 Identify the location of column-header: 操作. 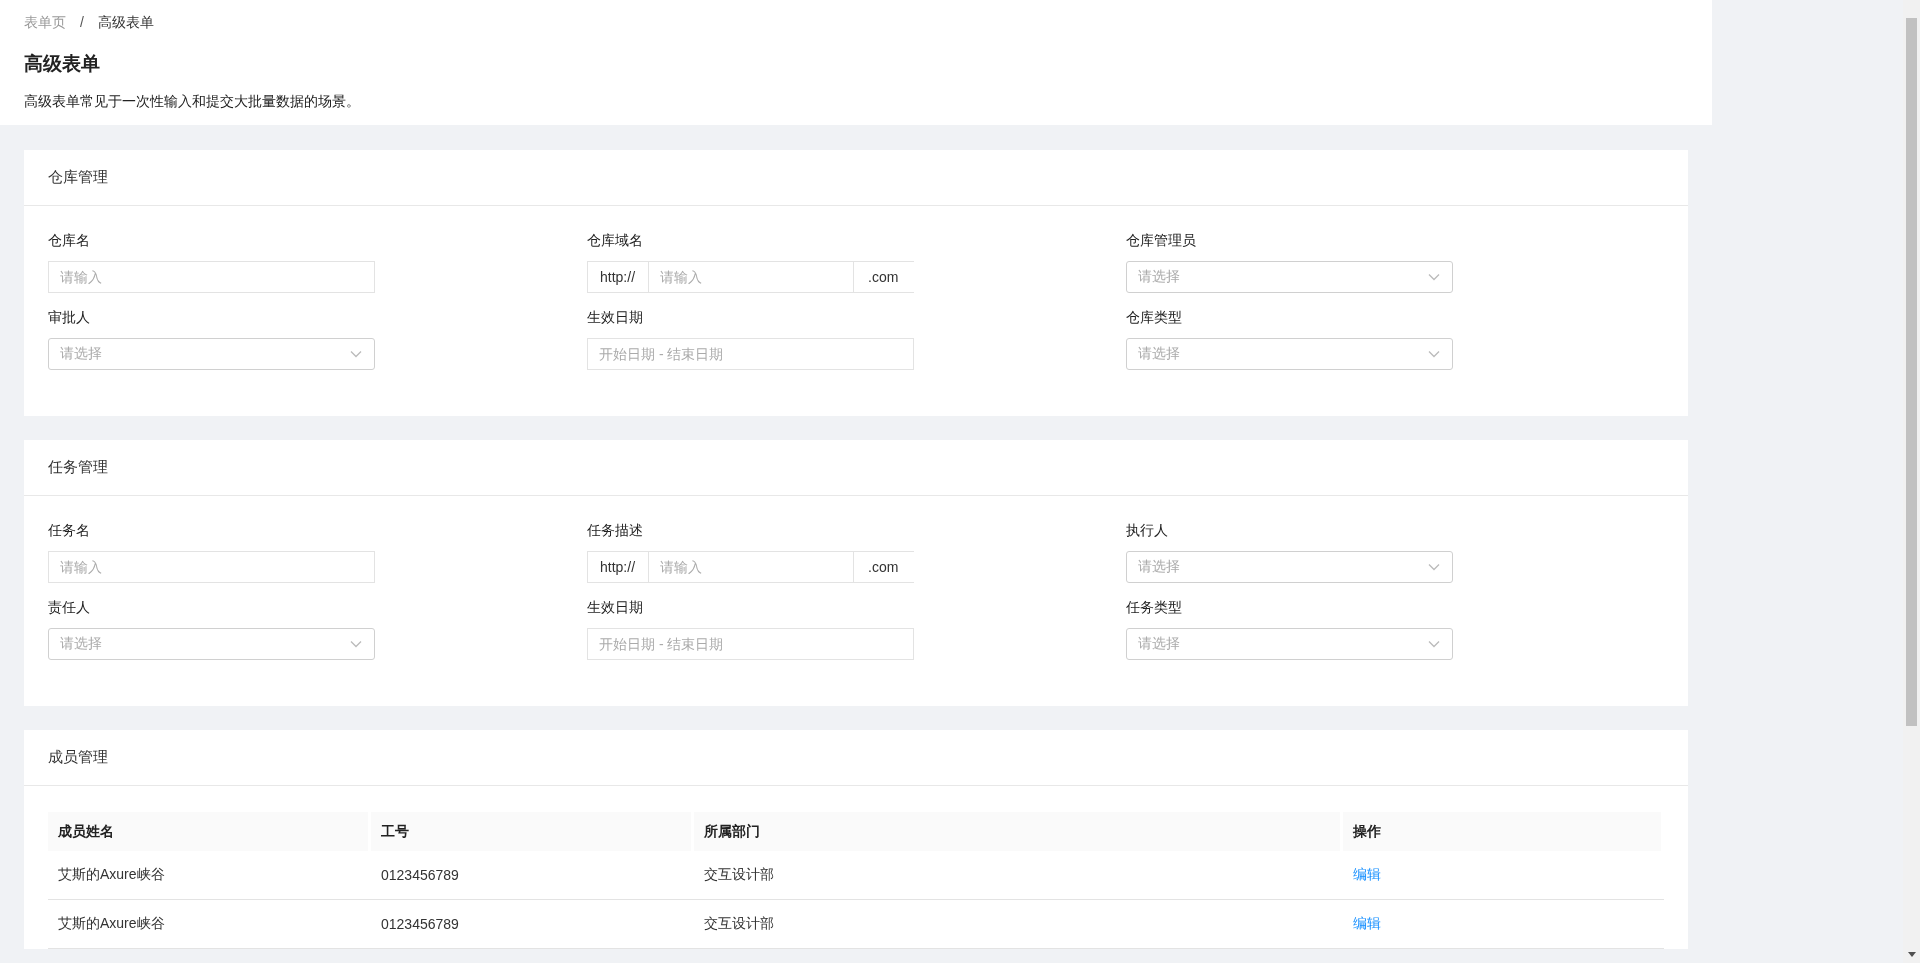
(1503, 831).